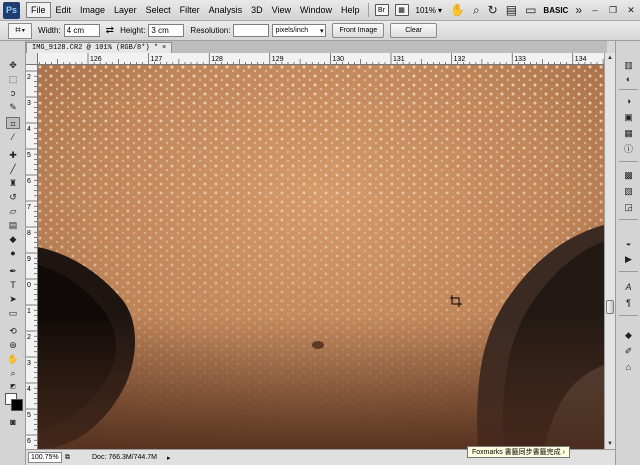 The width and height of the screenshot is (640, 465). Describe the element at coordinates (299, 30) in the screenshot. I see `resolution-units-select: pixels/inch ▾` at that location.